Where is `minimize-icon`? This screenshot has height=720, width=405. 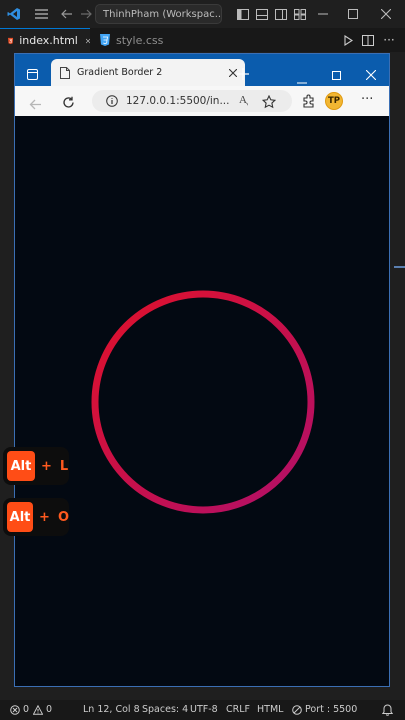 minimize-icon is located at coordinates (323, 14).